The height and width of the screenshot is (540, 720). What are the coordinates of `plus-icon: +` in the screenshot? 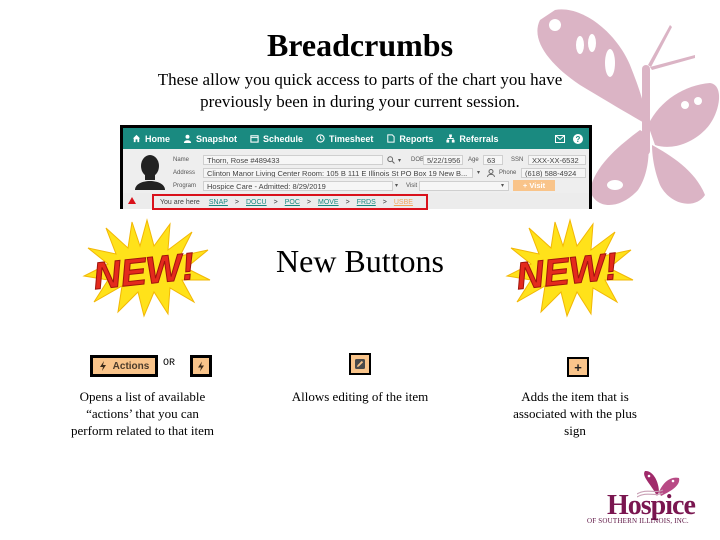 It's located at (578, 367).